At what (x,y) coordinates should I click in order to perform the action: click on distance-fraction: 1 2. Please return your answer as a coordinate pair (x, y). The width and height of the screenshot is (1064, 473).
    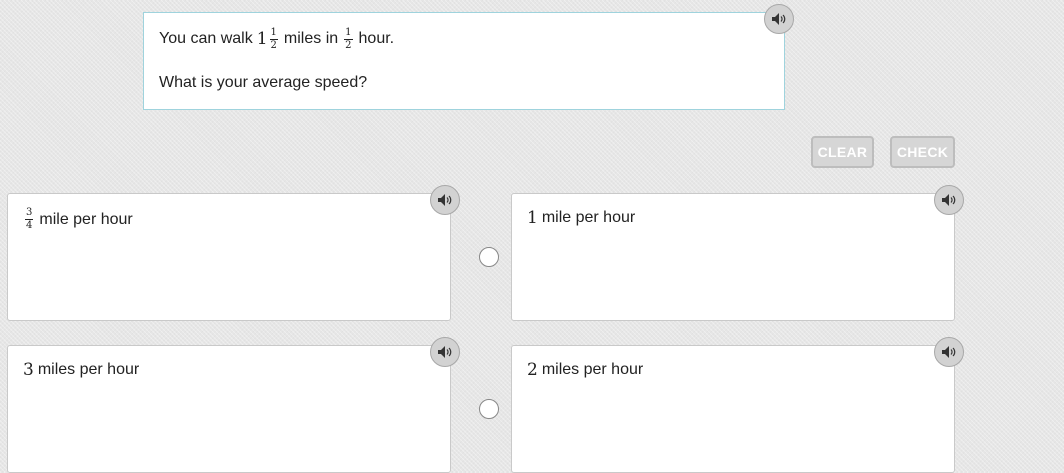
    Looking at the image, I should click on (273, 38).